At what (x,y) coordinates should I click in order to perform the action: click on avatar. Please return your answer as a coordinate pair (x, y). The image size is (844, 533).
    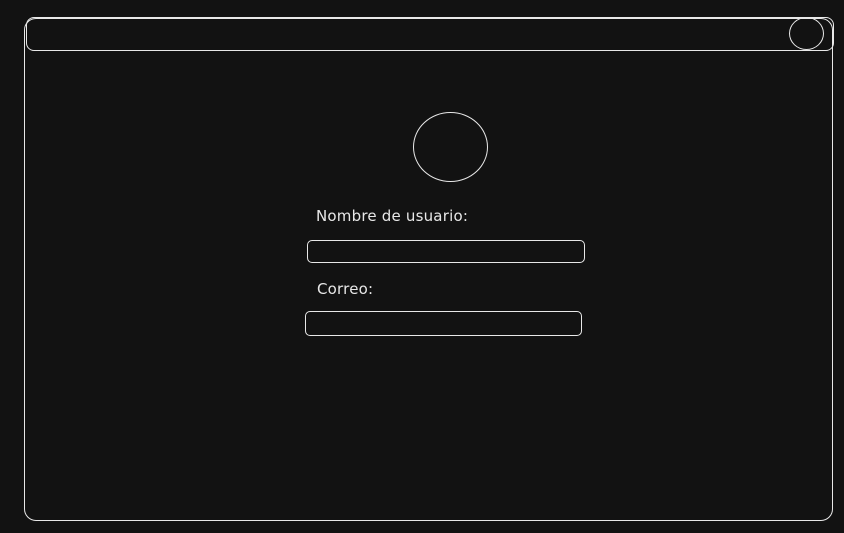
    Looking at the image, I should click on (450, 147).